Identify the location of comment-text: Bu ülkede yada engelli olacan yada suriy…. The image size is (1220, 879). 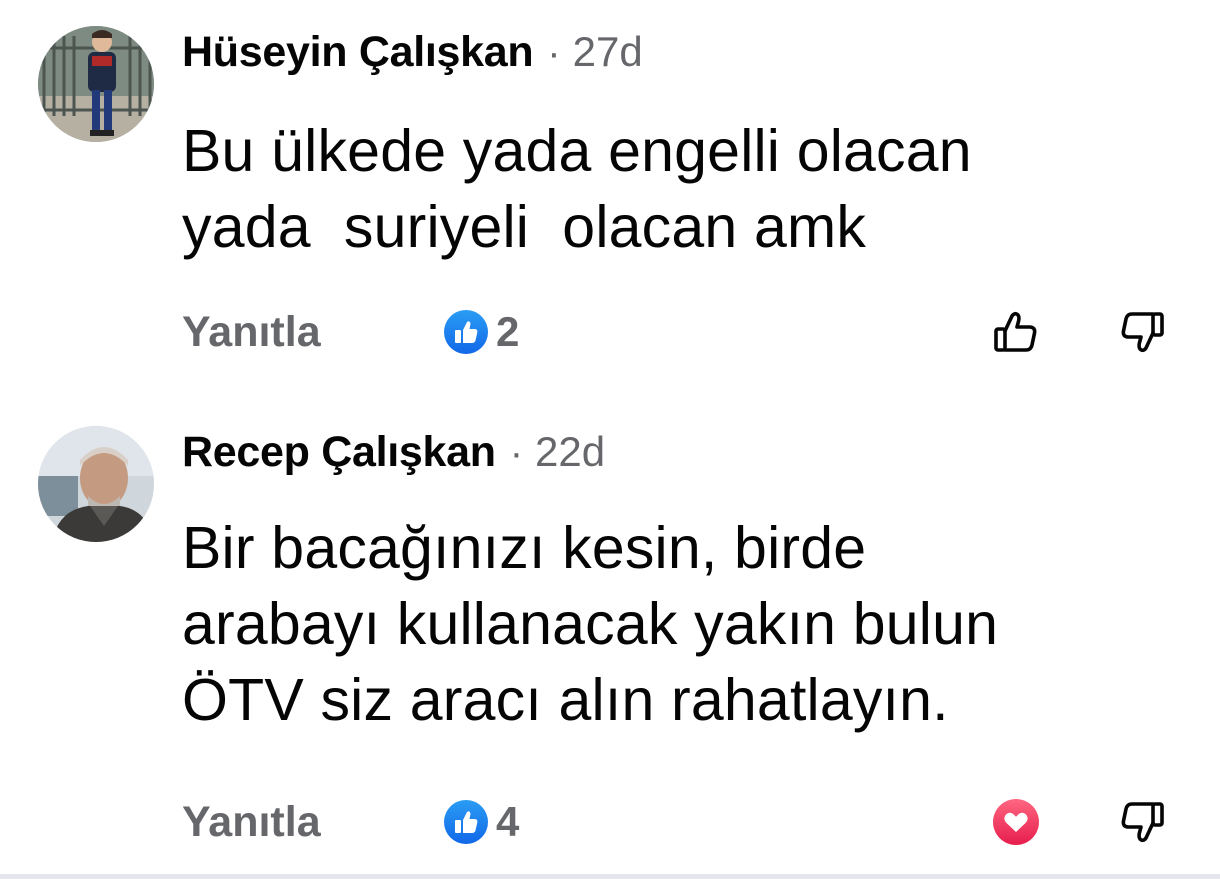
(577, 189).